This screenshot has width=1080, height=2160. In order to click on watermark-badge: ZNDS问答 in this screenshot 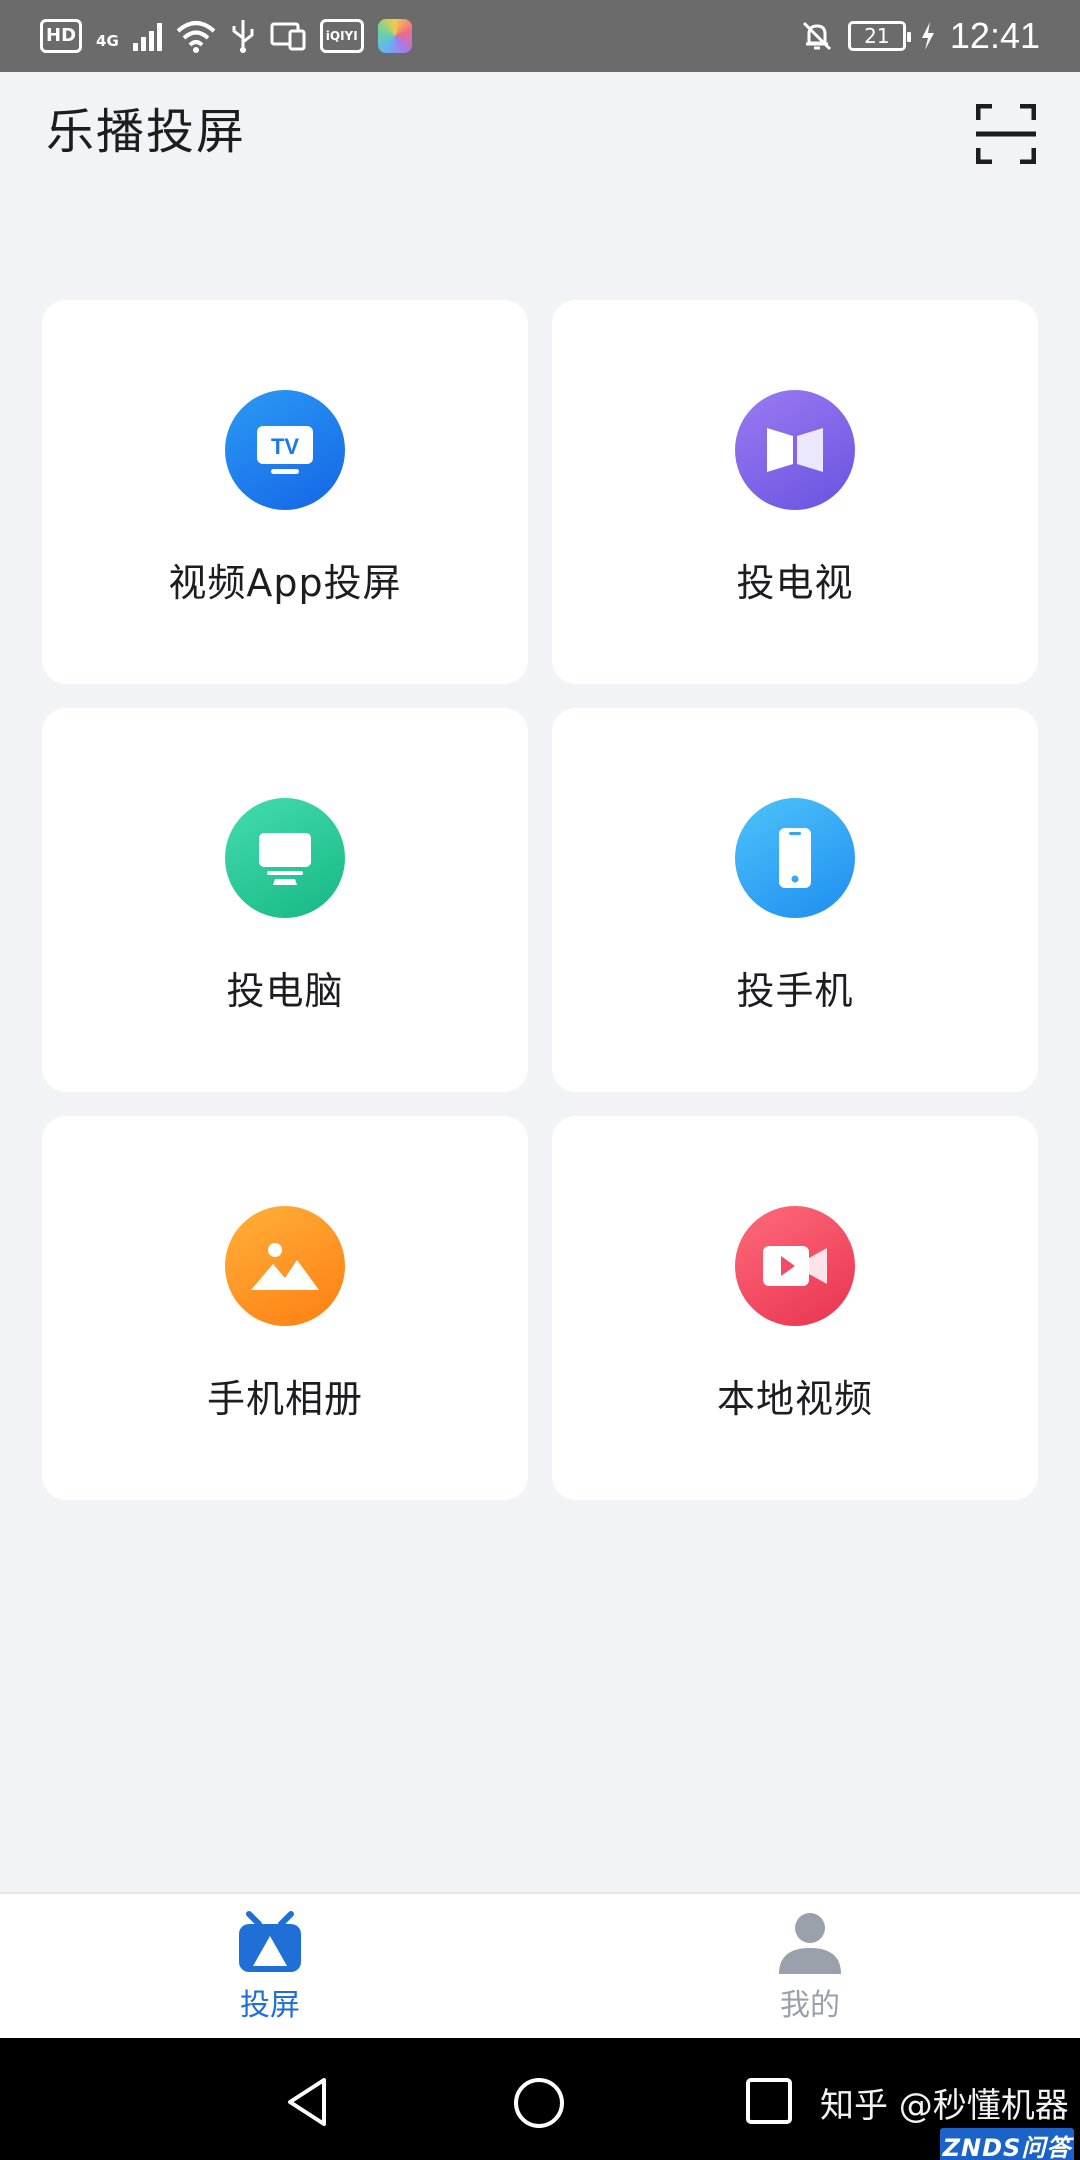, I will do `click(1007, 2144)`.